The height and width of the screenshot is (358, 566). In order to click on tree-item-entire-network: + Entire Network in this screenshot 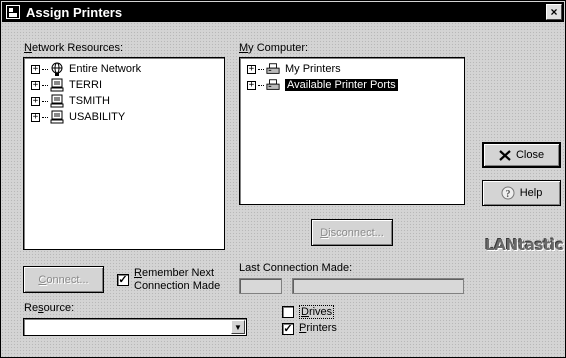, I will do `click(86, 69)`.